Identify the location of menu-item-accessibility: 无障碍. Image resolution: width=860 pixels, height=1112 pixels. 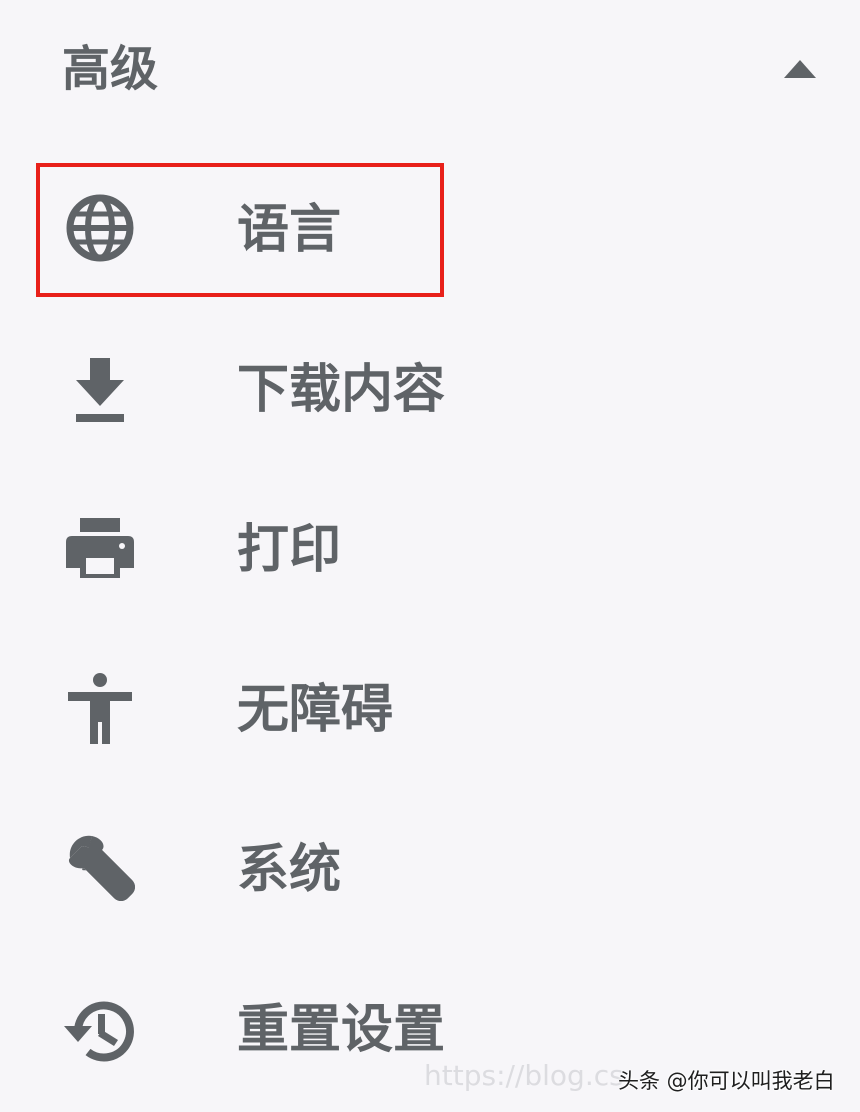
(430, 710).